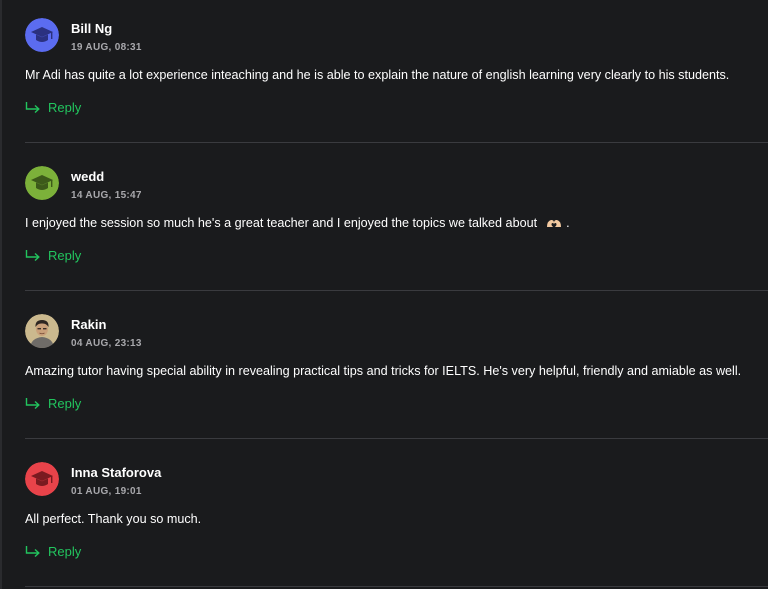  Describe the element at coordinates (106, 491) in the screenshot. I see `review-date: 01 AUG, 19:01` at that location.